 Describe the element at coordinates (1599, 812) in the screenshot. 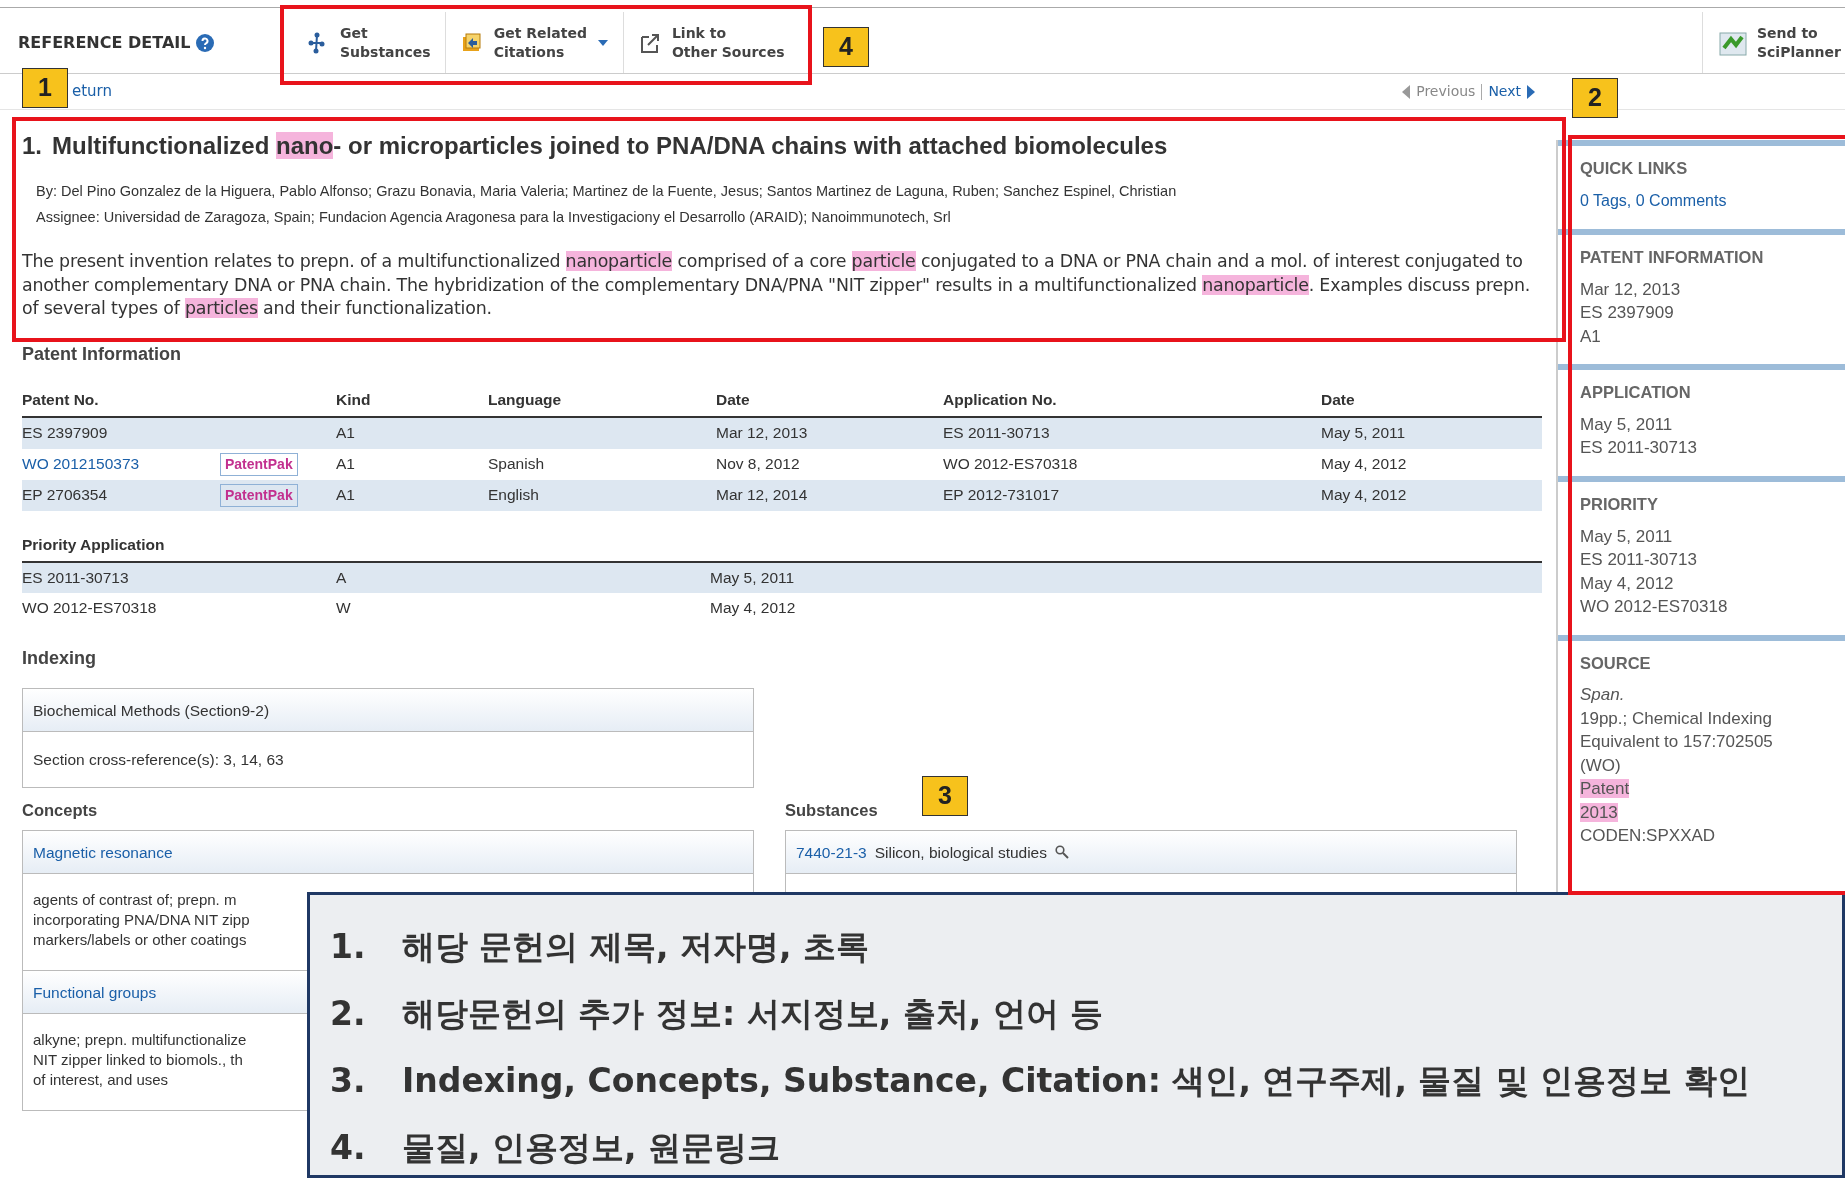

I see `sidebar-text: 2013` at that location.